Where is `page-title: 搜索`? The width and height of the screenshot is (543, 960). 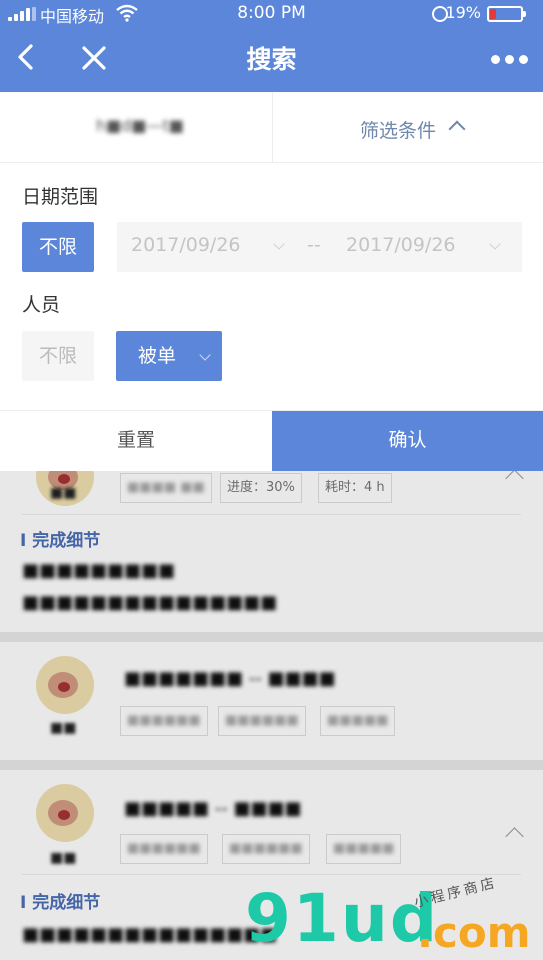 page-title: 搜索 is located at coordinates (271, 59).